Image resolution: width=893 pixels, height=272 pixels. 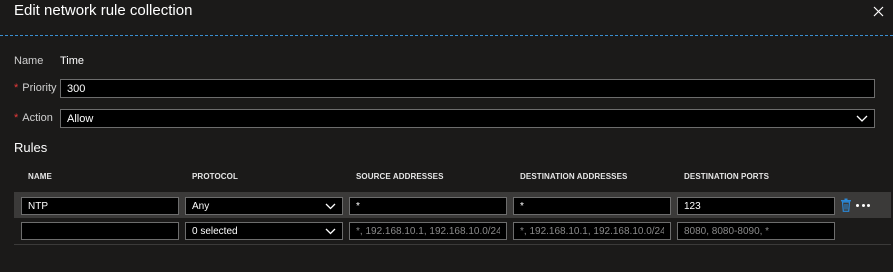 I want to click on new-rule-name-input, so click(x=100, y=231).